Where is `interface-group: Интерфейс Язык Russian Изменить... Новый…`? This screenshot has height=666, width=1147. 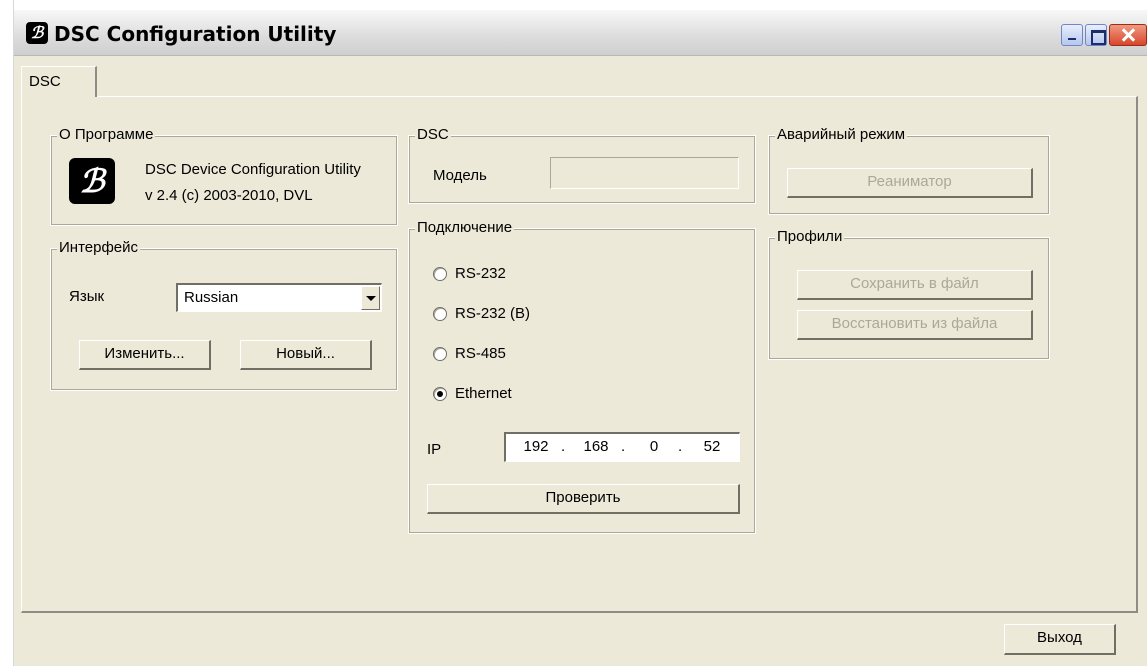 interface-group: Интерфейс Язык Russian Изменить... Новый… is located at coordinates (224, 315).